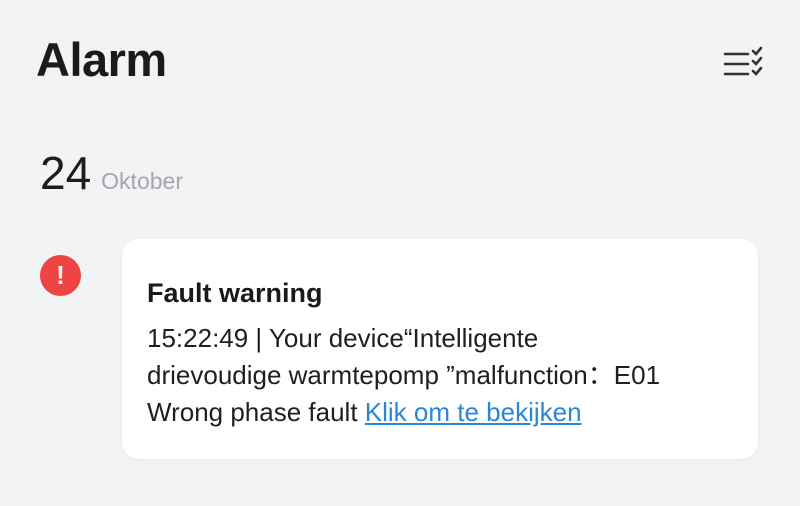 This screenshot has width=800, height=506. Describe the element at coordinates (473, 412) in the screenshot. I see `view-details-link: Klik om te bekijken` at that location.